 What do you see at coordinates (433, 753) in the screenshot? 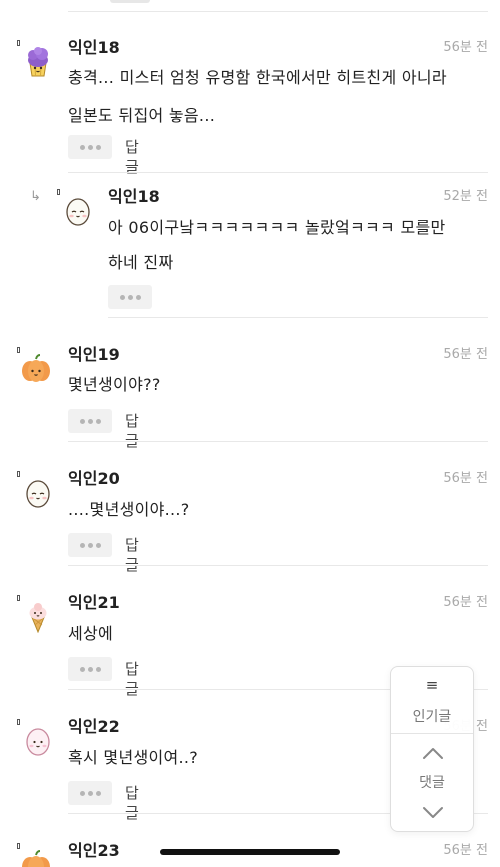
I see `chevron-up-icon` at bounding box center [433, 753].